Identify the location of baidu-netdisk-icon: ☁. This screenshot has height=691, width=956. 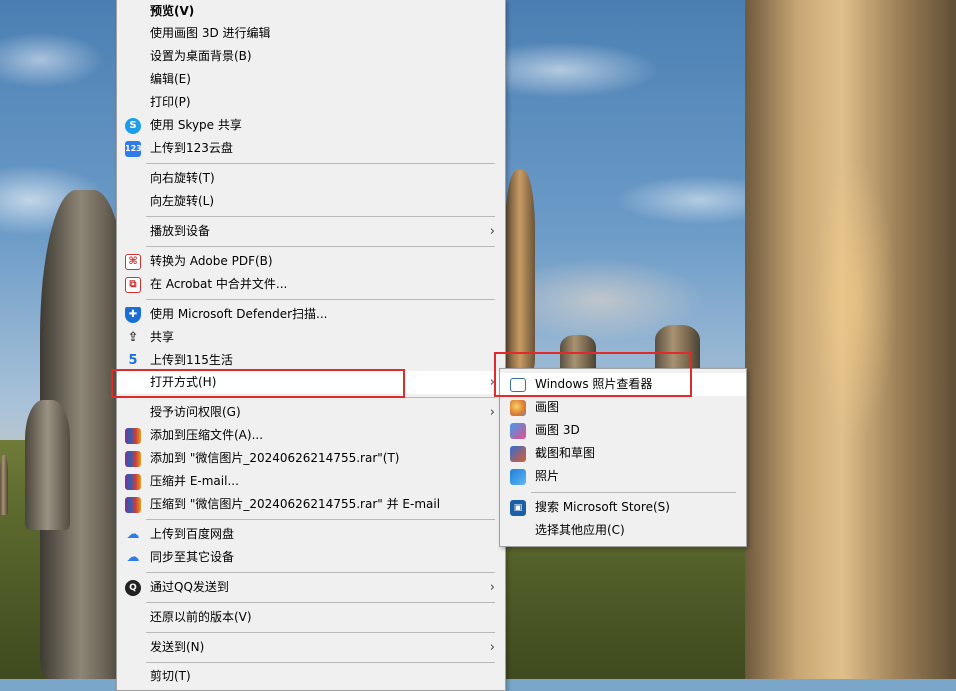
(133, 534).